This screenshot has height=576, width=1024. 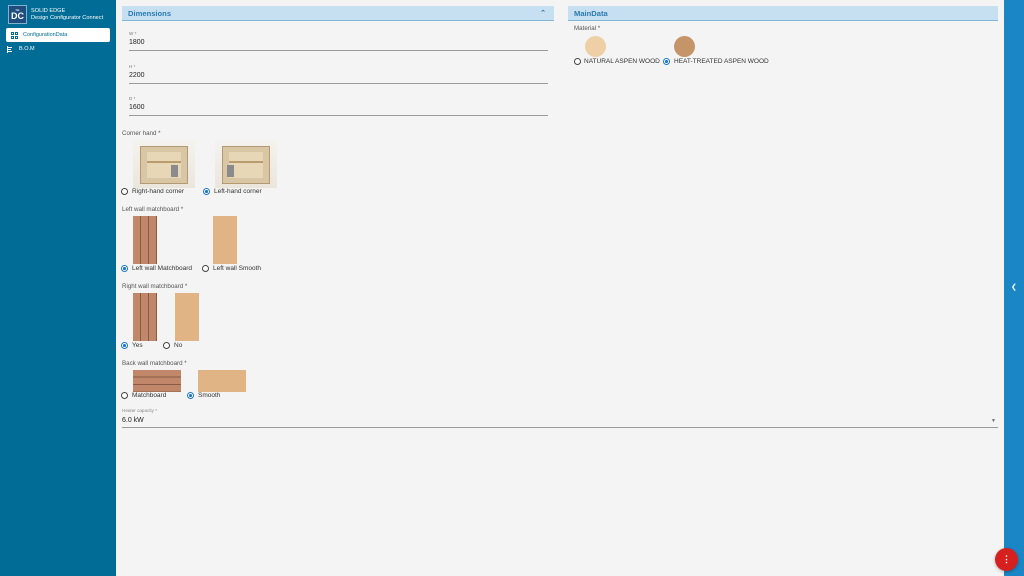 I want to click on material-label: Material *, so click(x=587, y=28).